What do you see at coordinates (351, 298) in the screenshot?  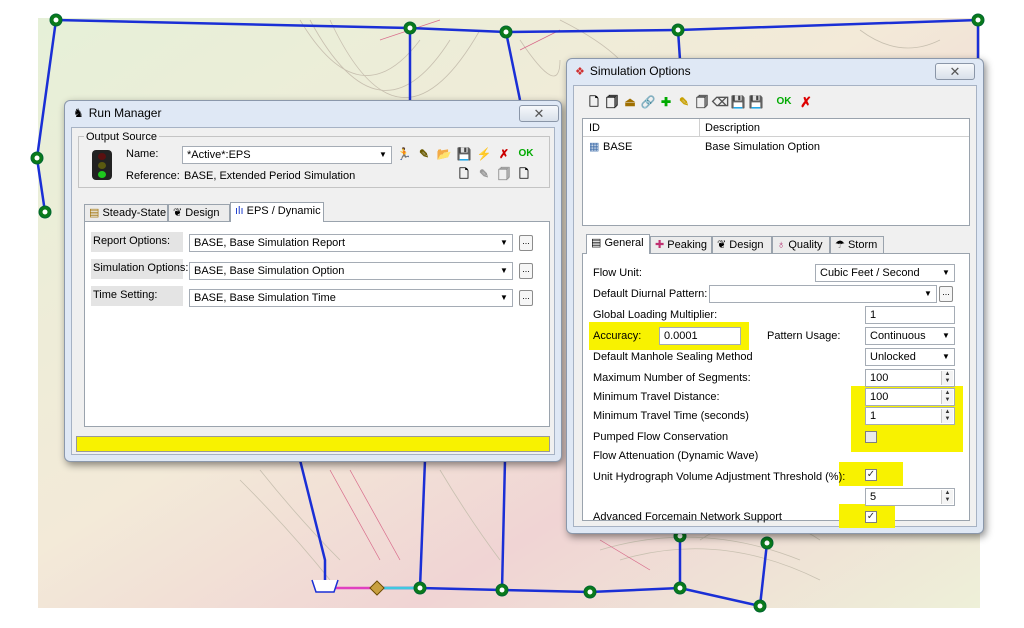 I see `time-setting-select: BASE, Base Simulation Time ▼` at bounding box center [351, 298].